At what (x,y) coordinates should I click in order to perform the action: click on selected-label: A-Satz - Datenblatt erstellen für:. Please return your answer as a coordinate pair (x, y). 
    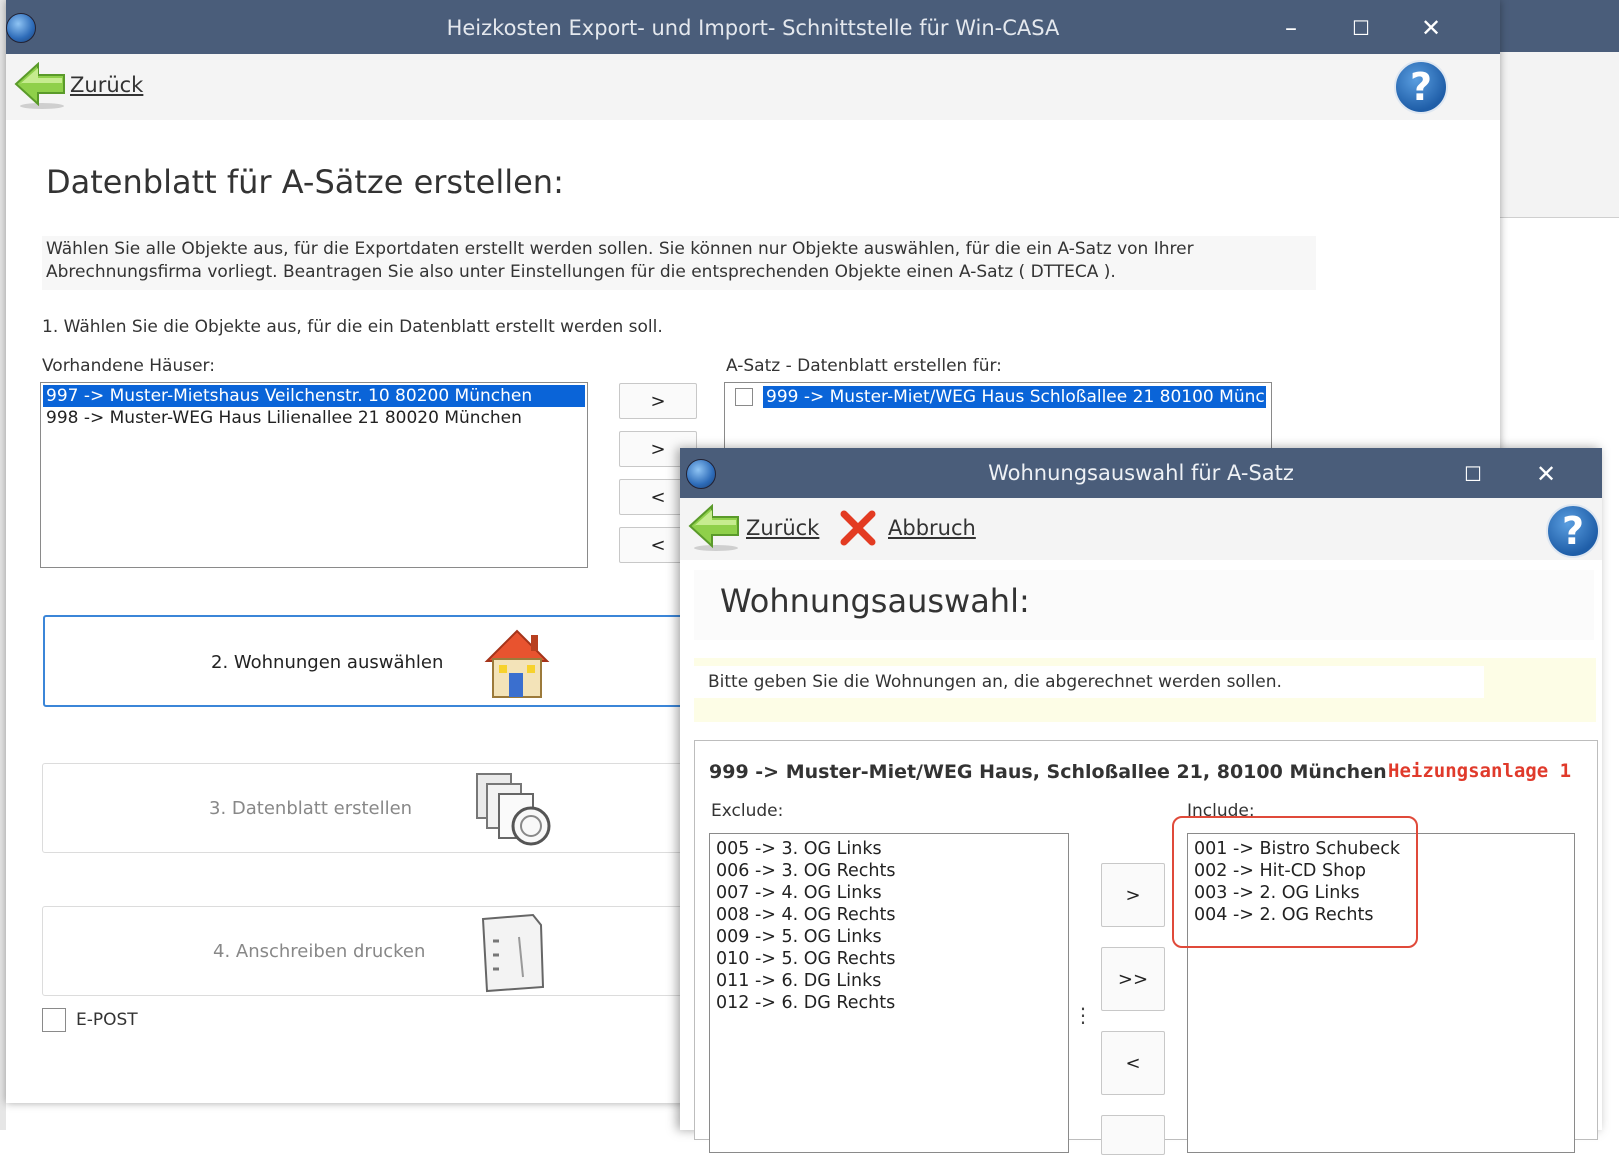
    Looking at the image, I should click on (864, 366).